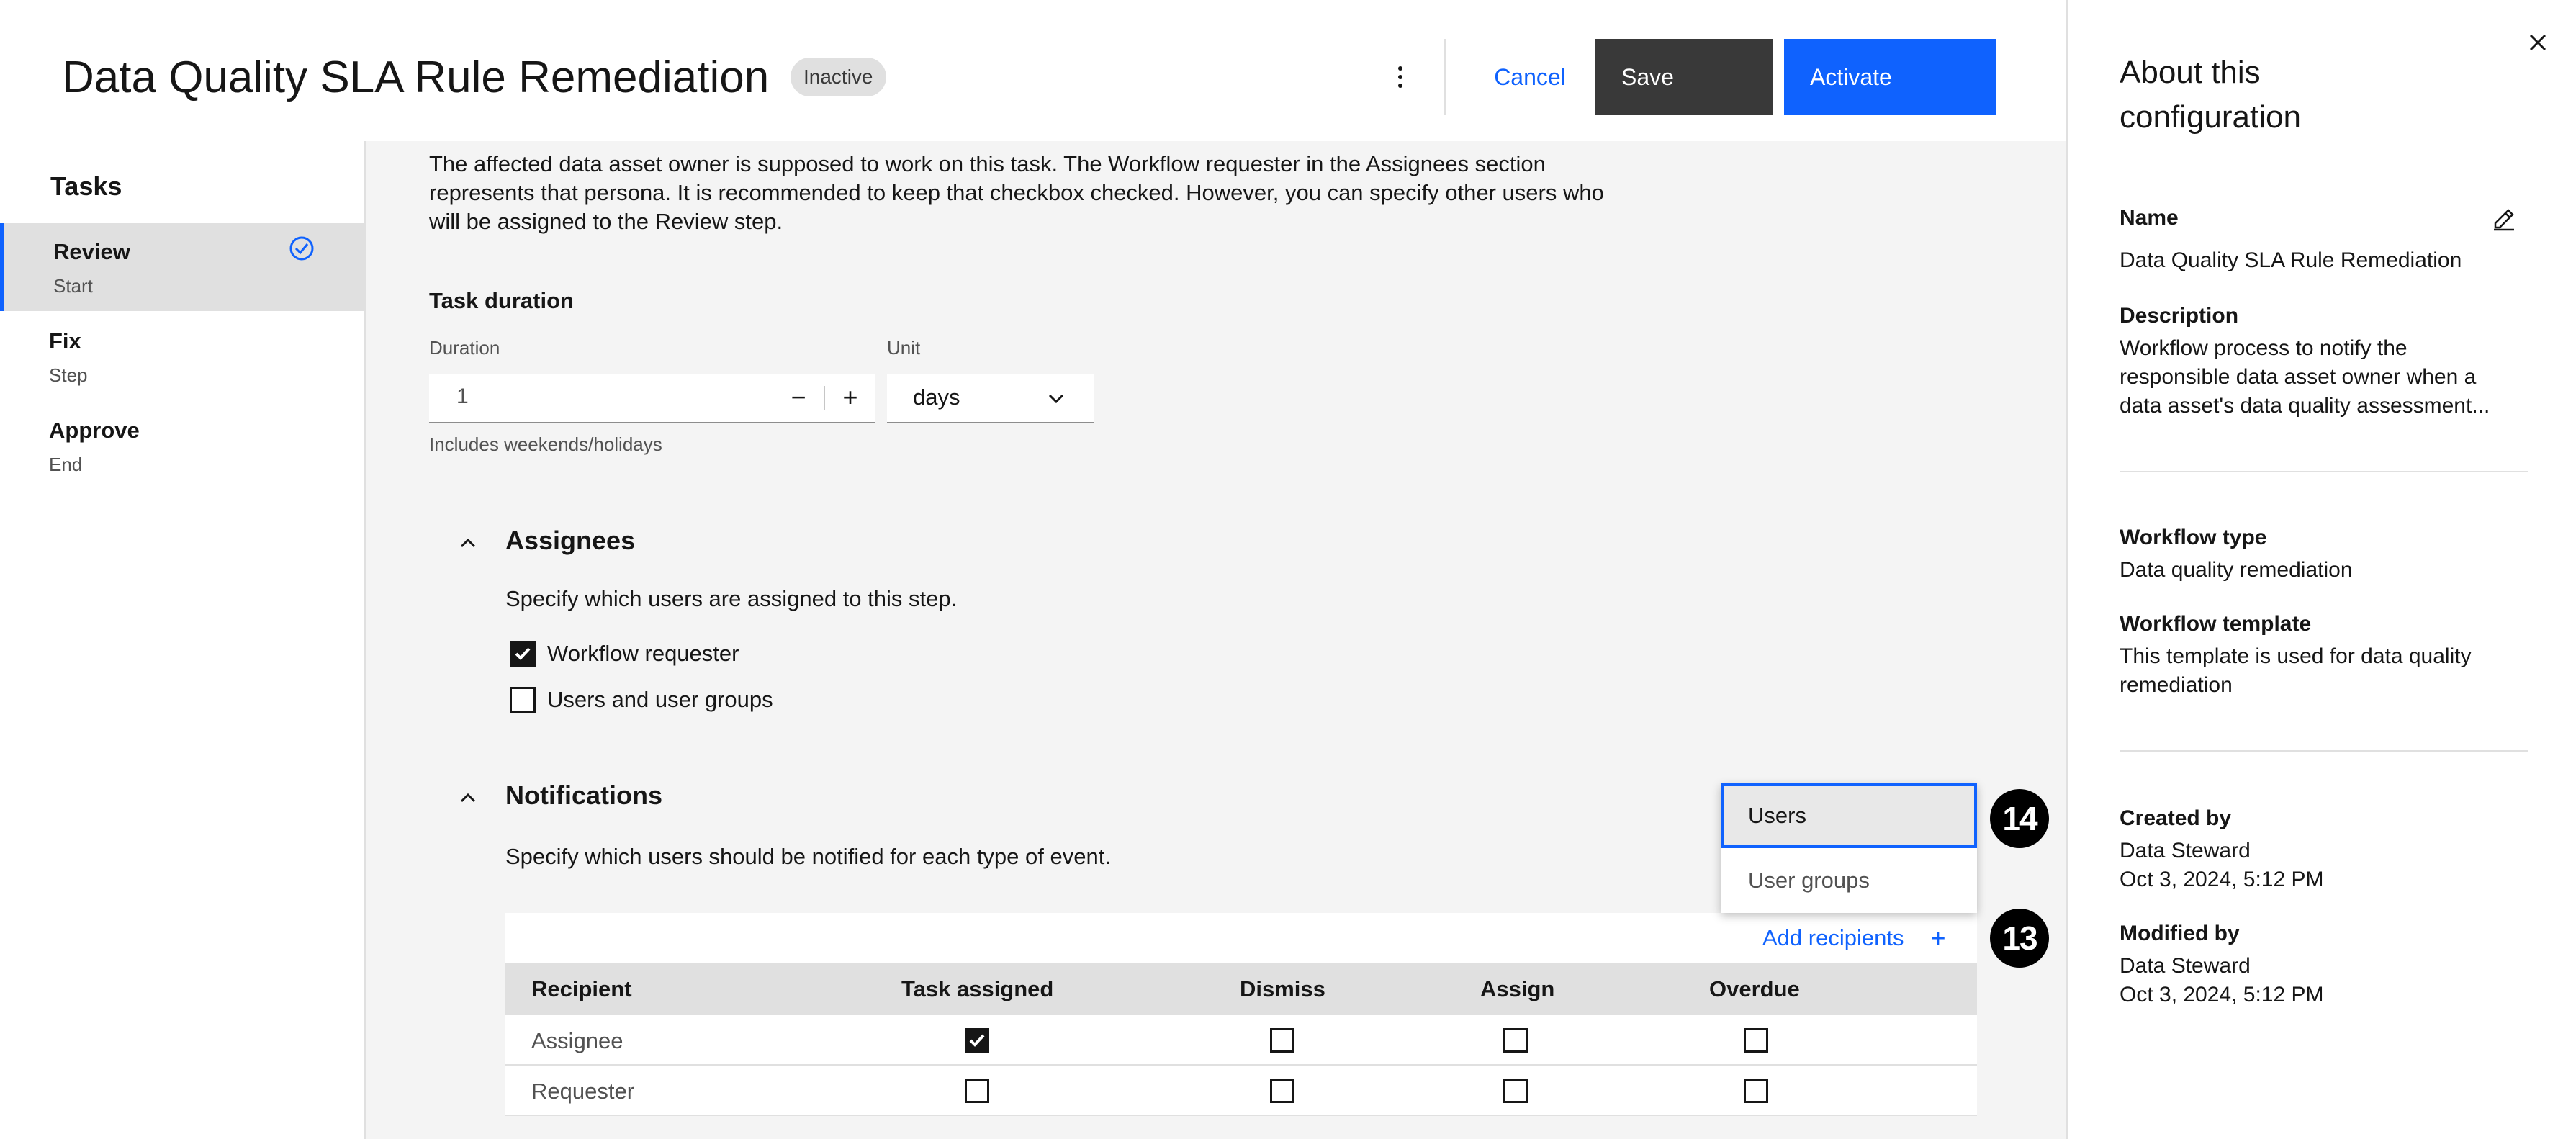 The image size is (2576, 1139). Describe the element at coordinates (182, 446) in the screenshot. I see `task-item-approve: Approve End` at that location.